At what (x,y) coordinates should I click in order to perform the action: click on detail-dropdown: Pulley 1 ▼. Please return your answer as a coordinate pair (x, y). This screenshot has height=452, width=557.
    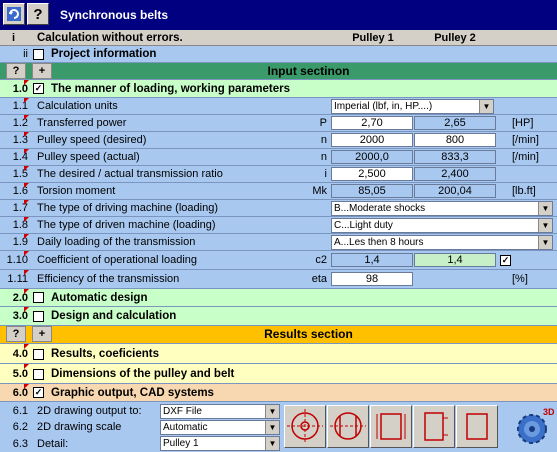
    Looking at the image, I should click on (220, 443).